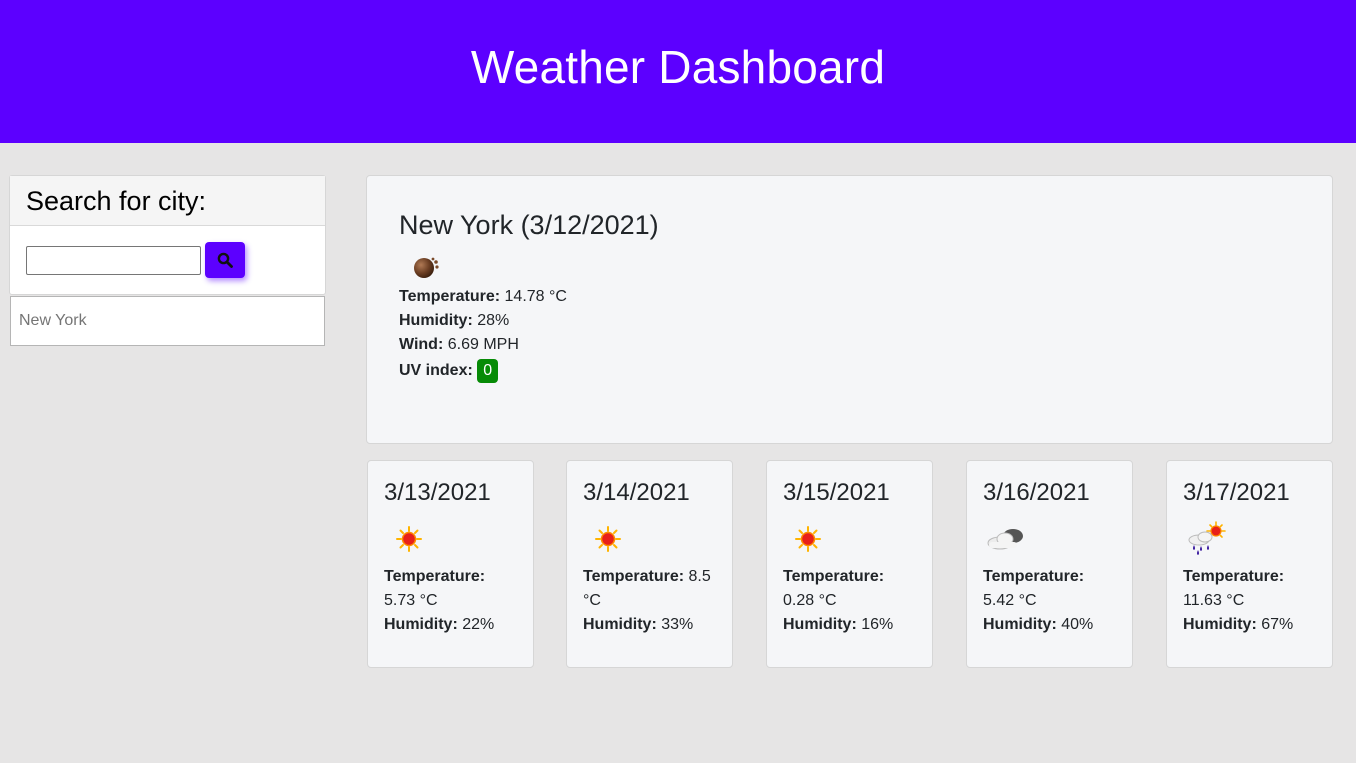 The width and height of the screenshot is (1356, 763). Describe the element at coordinates (678, 66) in the screenshot. I see `page-title: Weather Dashboard` at that location.